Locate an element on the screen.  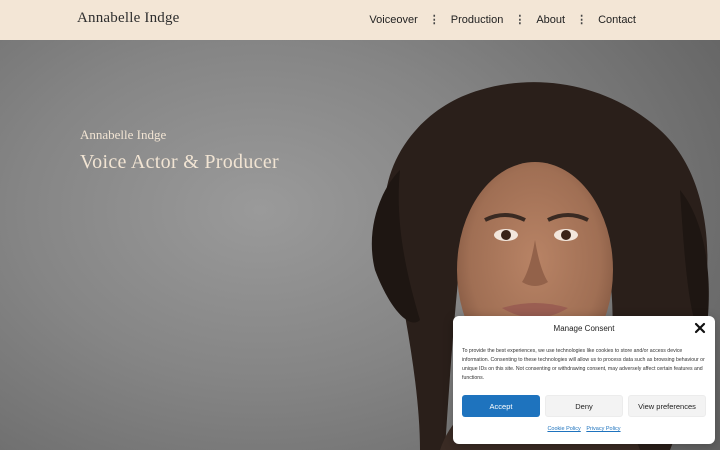
nav-about: About is located at coordinates (550, 20).